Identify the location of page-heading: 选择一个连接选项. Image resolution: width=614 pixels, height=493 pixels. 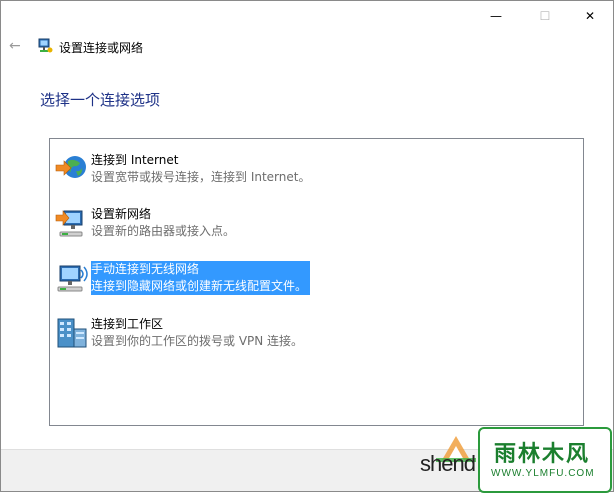
(100, 100).